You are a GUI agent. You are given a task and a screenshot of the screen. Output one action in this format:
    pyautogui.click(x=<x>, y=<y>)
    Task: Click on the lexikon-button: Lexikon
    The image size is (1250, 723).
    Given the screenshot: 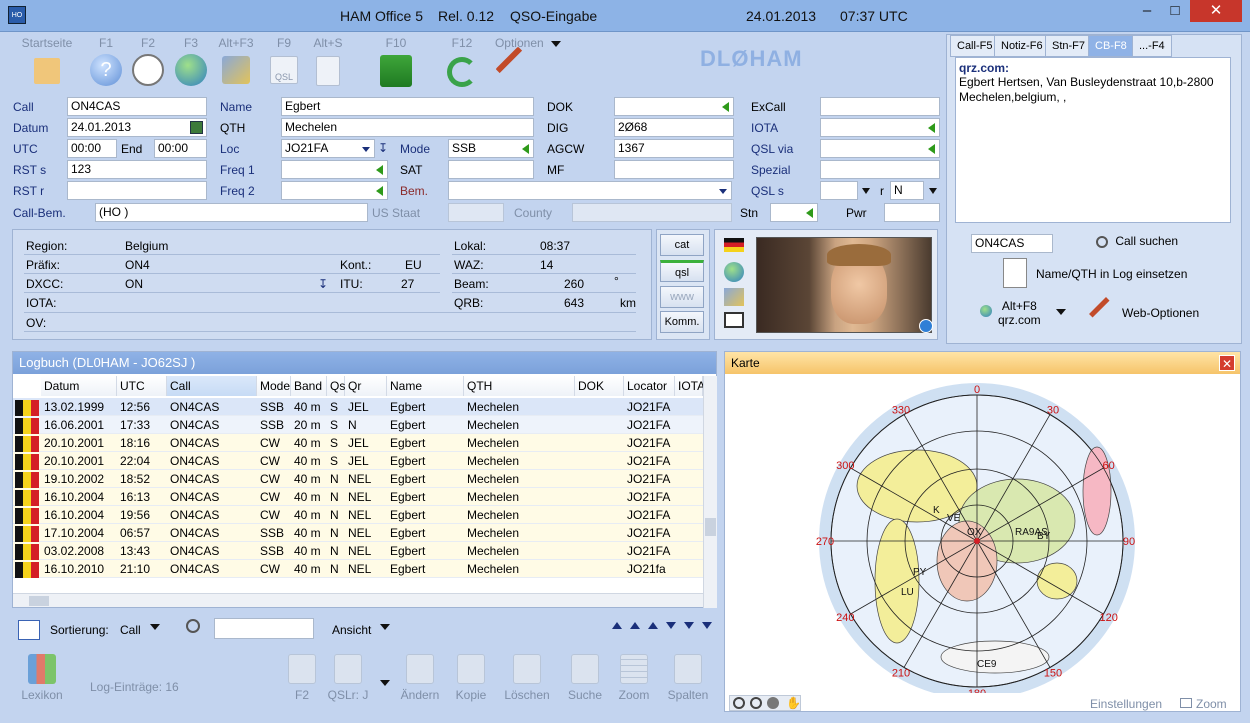 What is the action you would take?
    pyautogui.click(x=42, y=678)
    